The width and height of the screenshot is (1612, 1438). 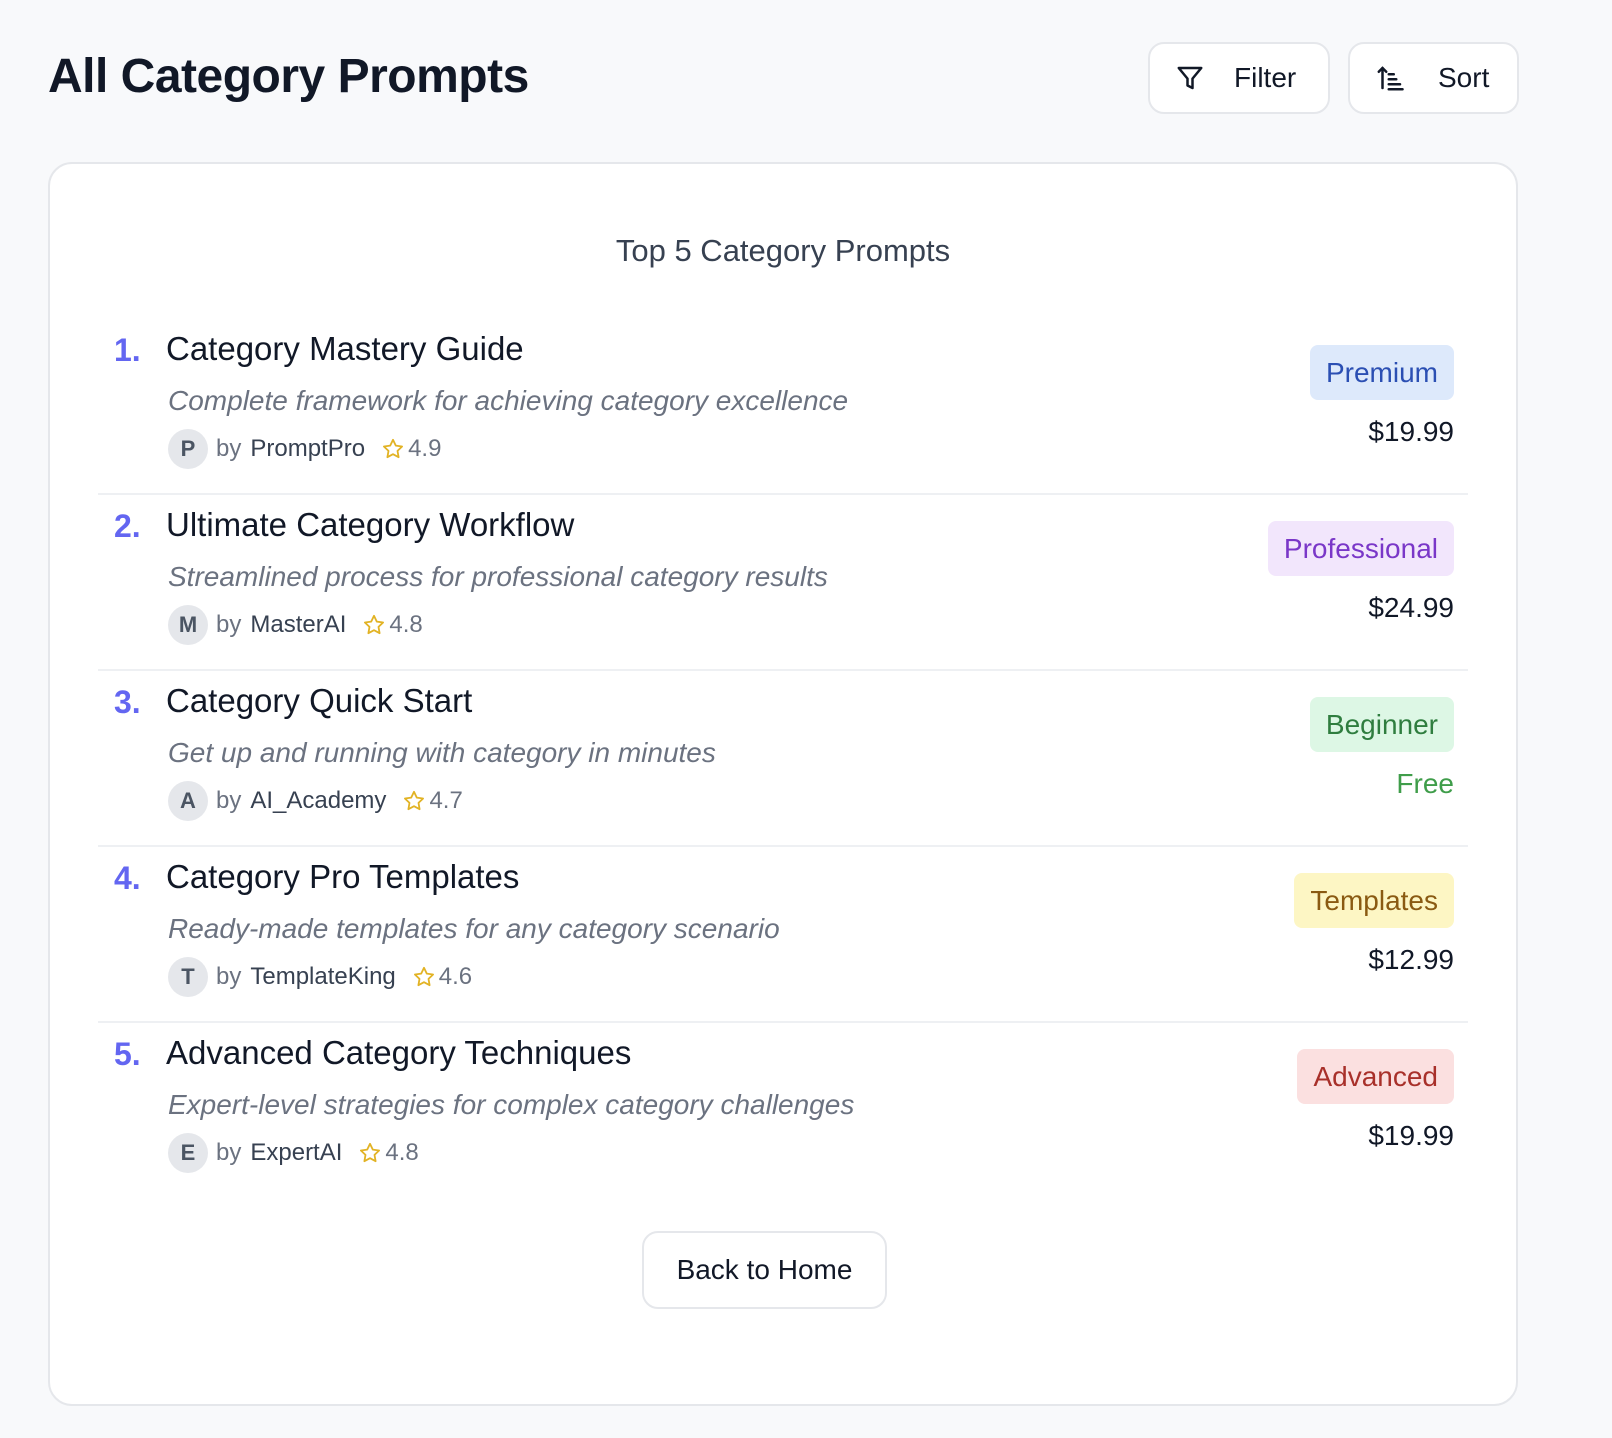 What do you see at coordinates (345, 349) in the screenshot?
I see `prompt-title: Category Mastery Guide` at bounding box center [345, 349].